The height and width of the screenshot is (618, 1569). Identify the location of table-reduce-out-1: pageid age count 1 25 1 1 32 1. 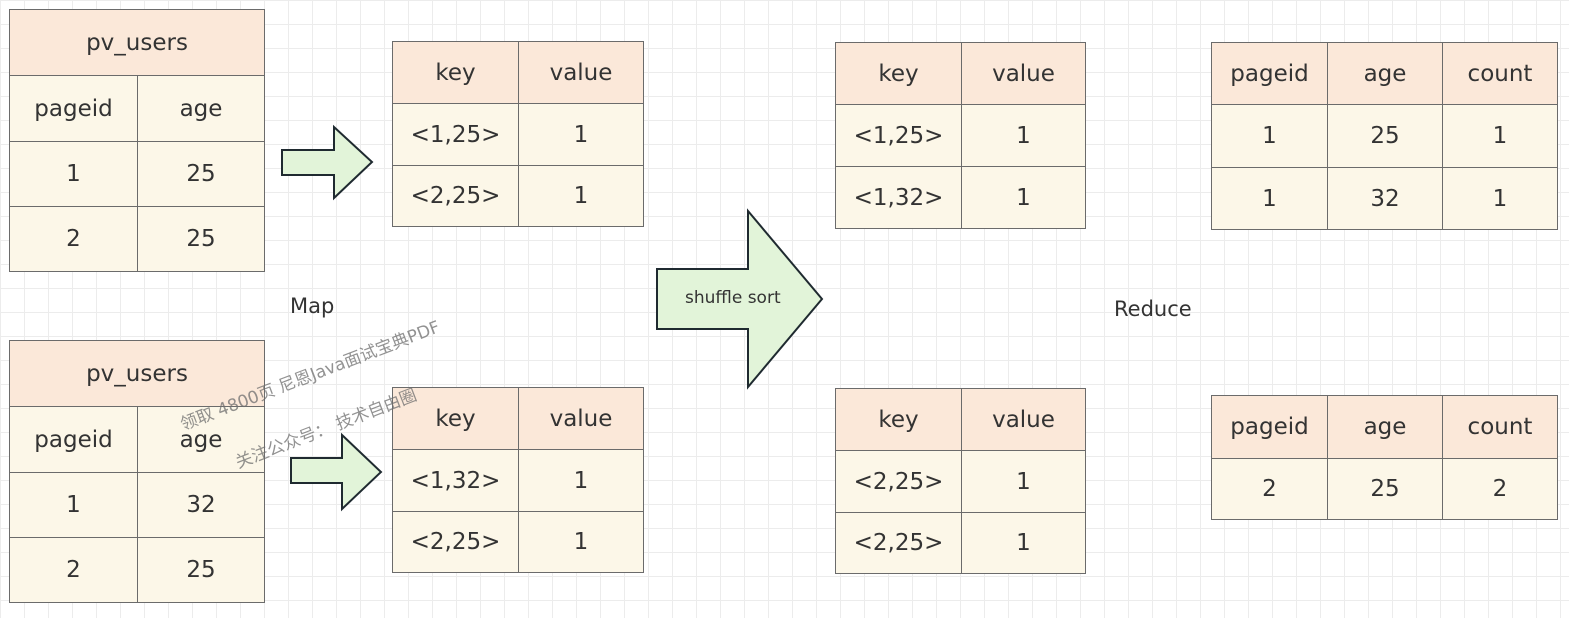
(1384, 136).